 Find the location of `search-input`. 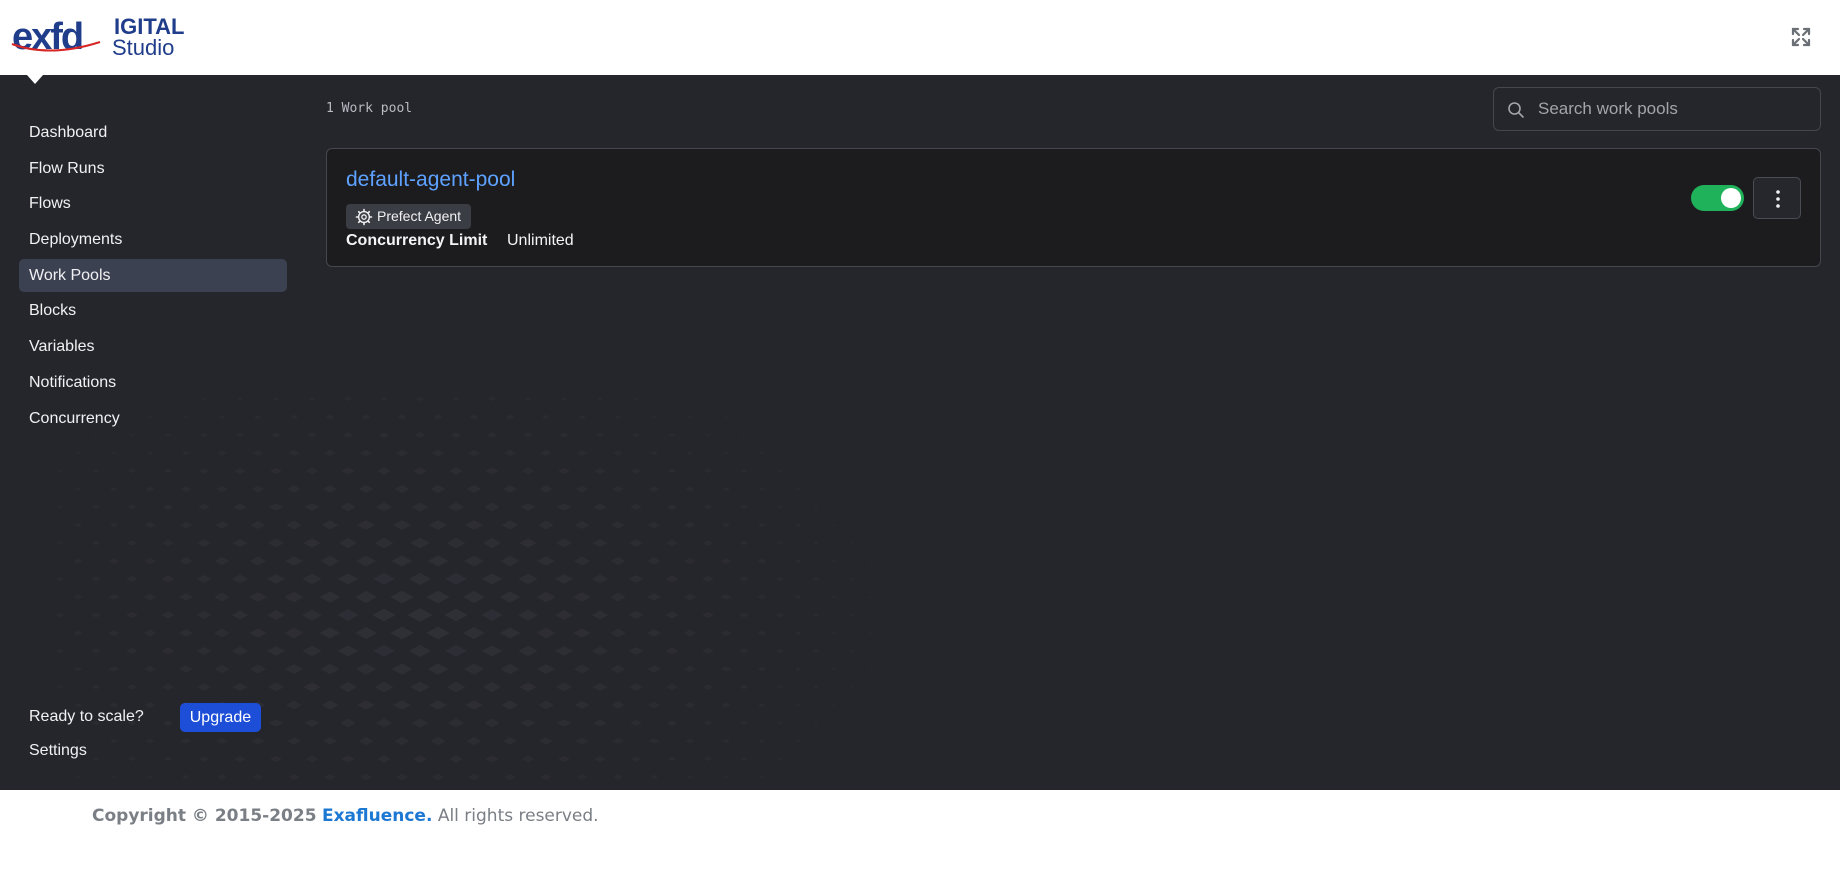

search-input is located at coordinates (1675, 109).